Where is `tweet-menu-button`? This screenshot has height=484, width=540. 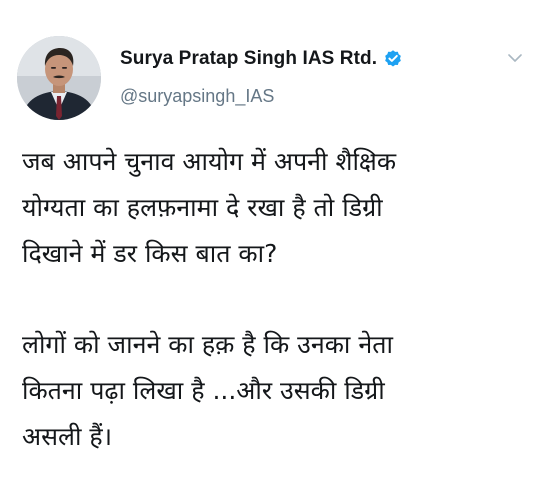
tweet-menu-button is located at coordinates (515, 58).